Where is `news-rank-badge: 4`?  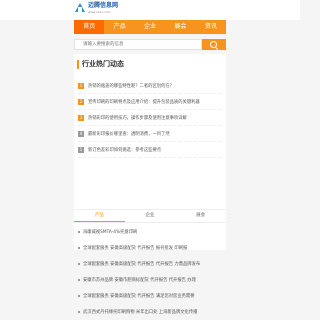 news-rank-badge: 4 is located at coordinates (81, 133).